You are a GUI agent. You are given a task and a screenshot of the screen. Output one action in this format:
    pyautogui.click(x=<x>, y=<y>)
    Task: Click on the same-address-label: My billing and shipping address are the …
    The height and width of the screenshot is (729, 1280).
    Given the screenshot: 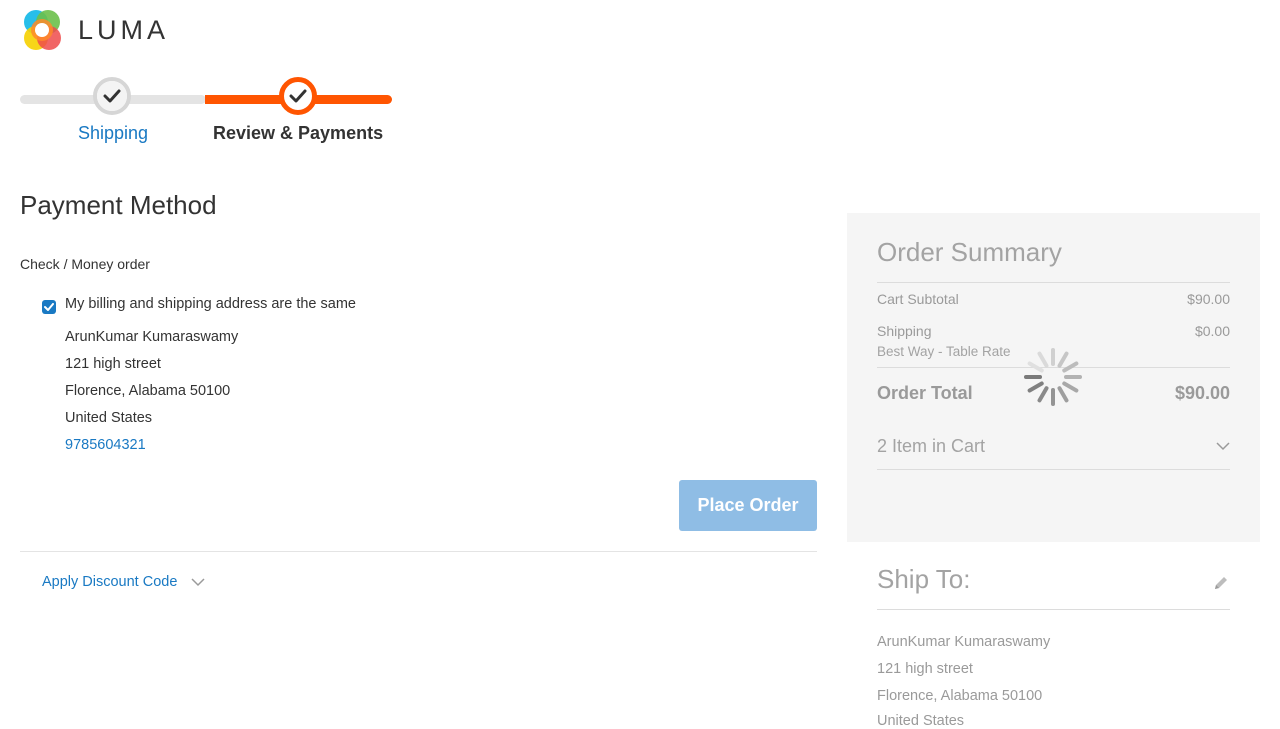 What is the action you would take?
    pyautogui.click(x=210, y=304)
    